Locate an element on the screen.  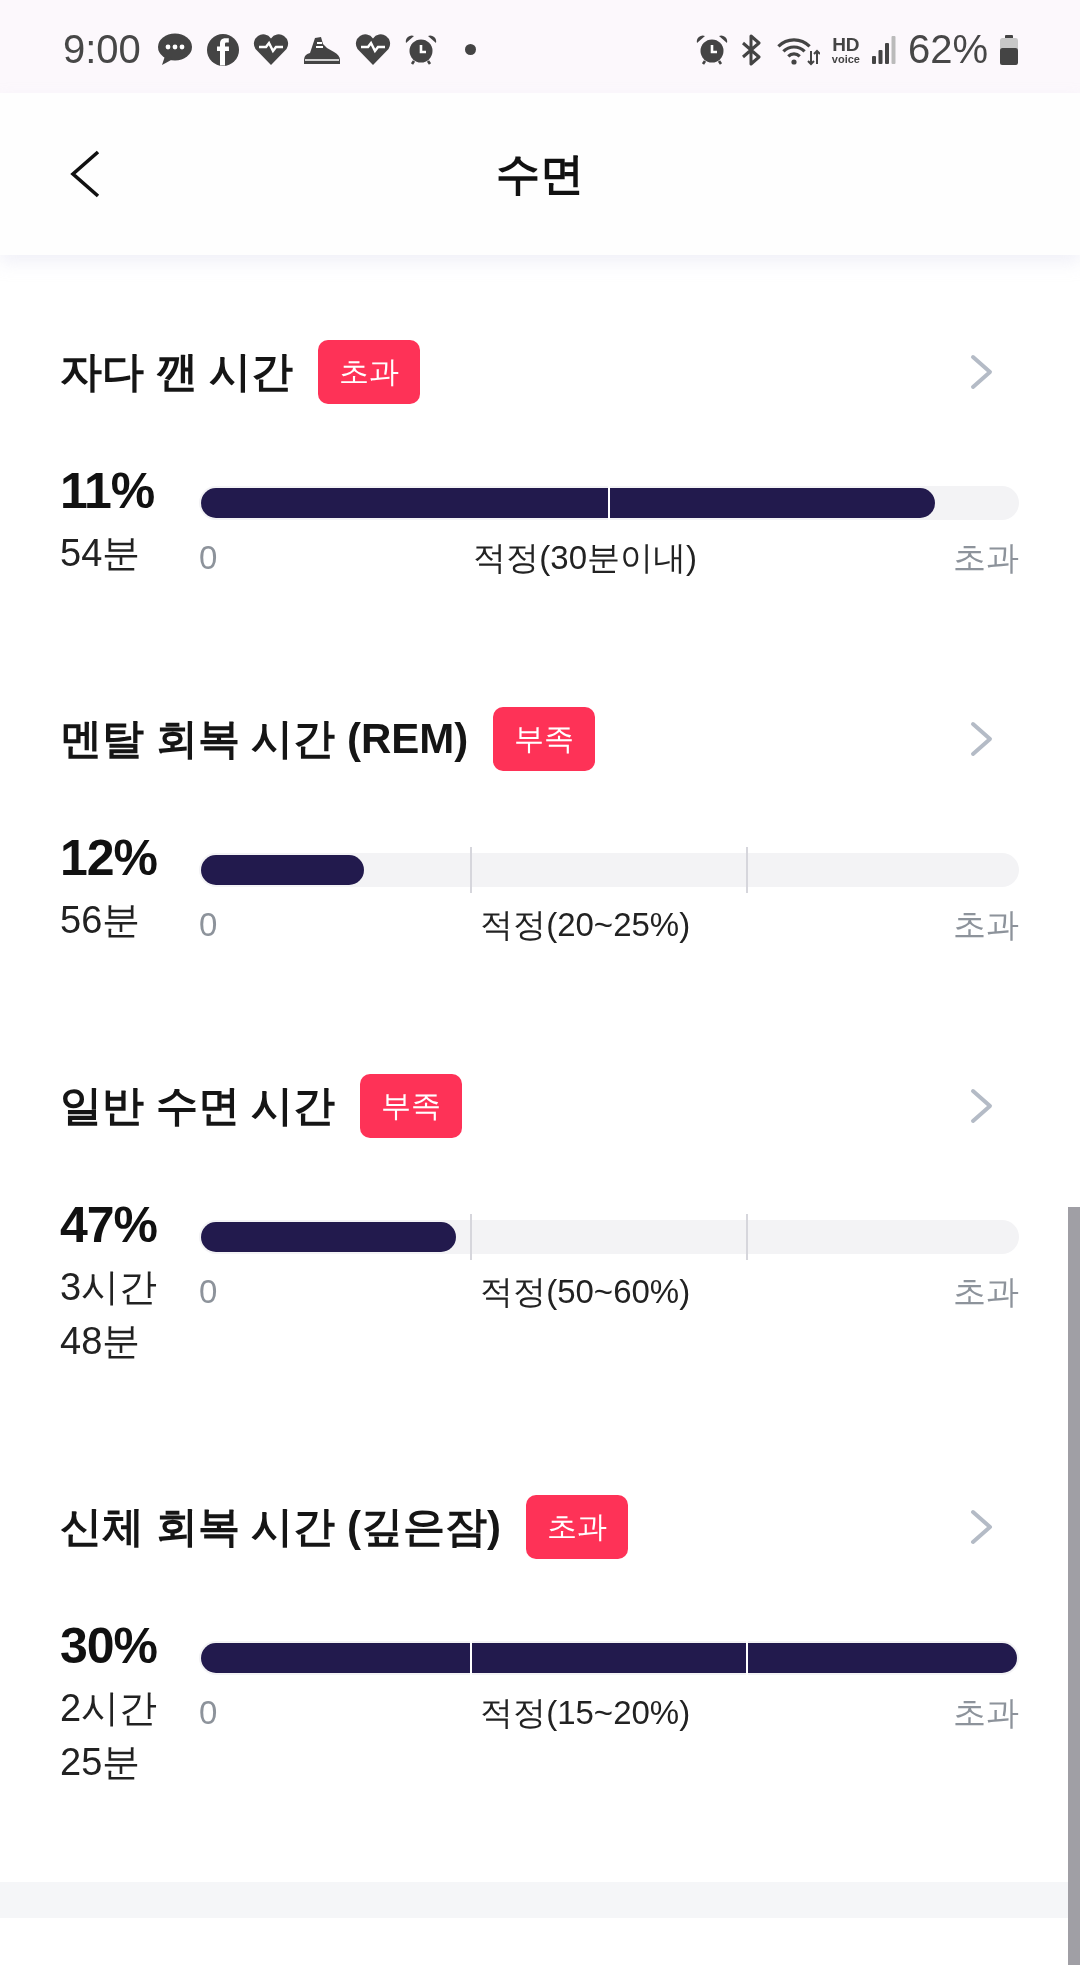
target-range-label: 적정(30분이내) is located at coordinates (585, 558).